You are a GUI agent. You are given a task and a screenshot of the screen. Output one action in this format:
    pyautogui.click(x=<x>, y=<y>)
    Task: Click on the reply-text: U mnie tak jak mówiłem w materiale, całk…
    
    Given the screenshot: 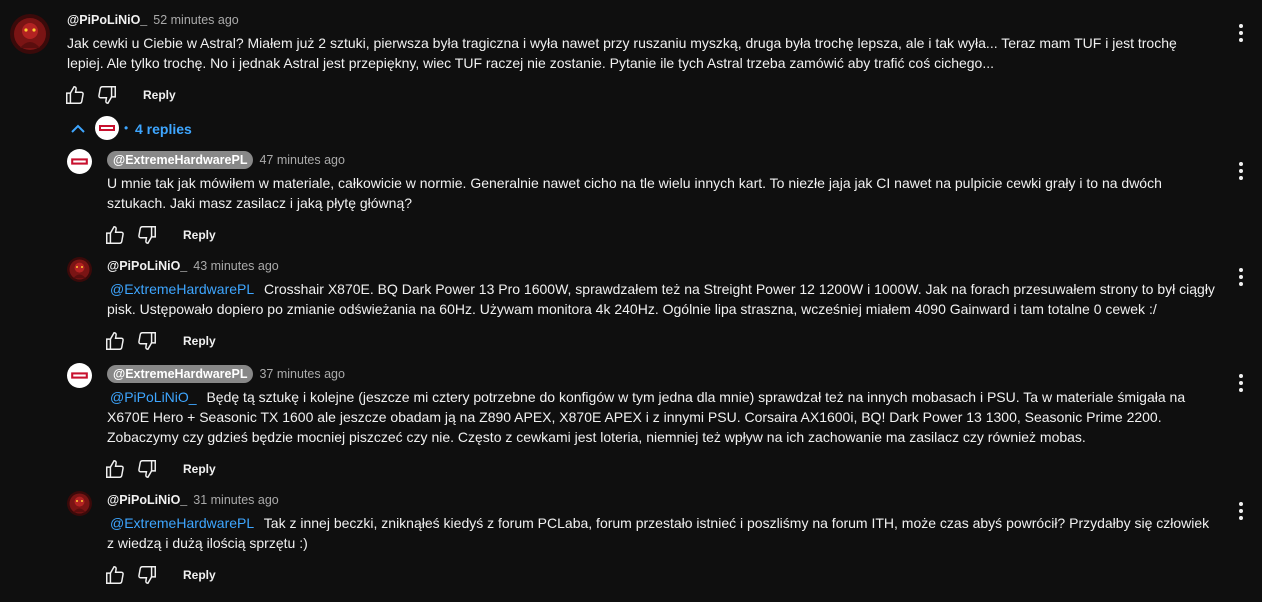 What is the action you would take?
    pyautogui.click(x=634, y=193)
    